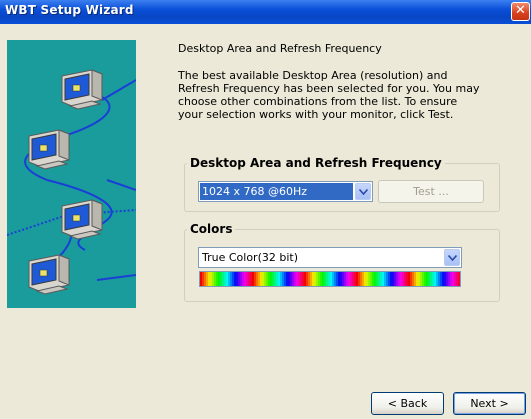 The width and height of the screenshot is (531, 419). I want to click on resolution-dropdown-button, so click(363, 191).